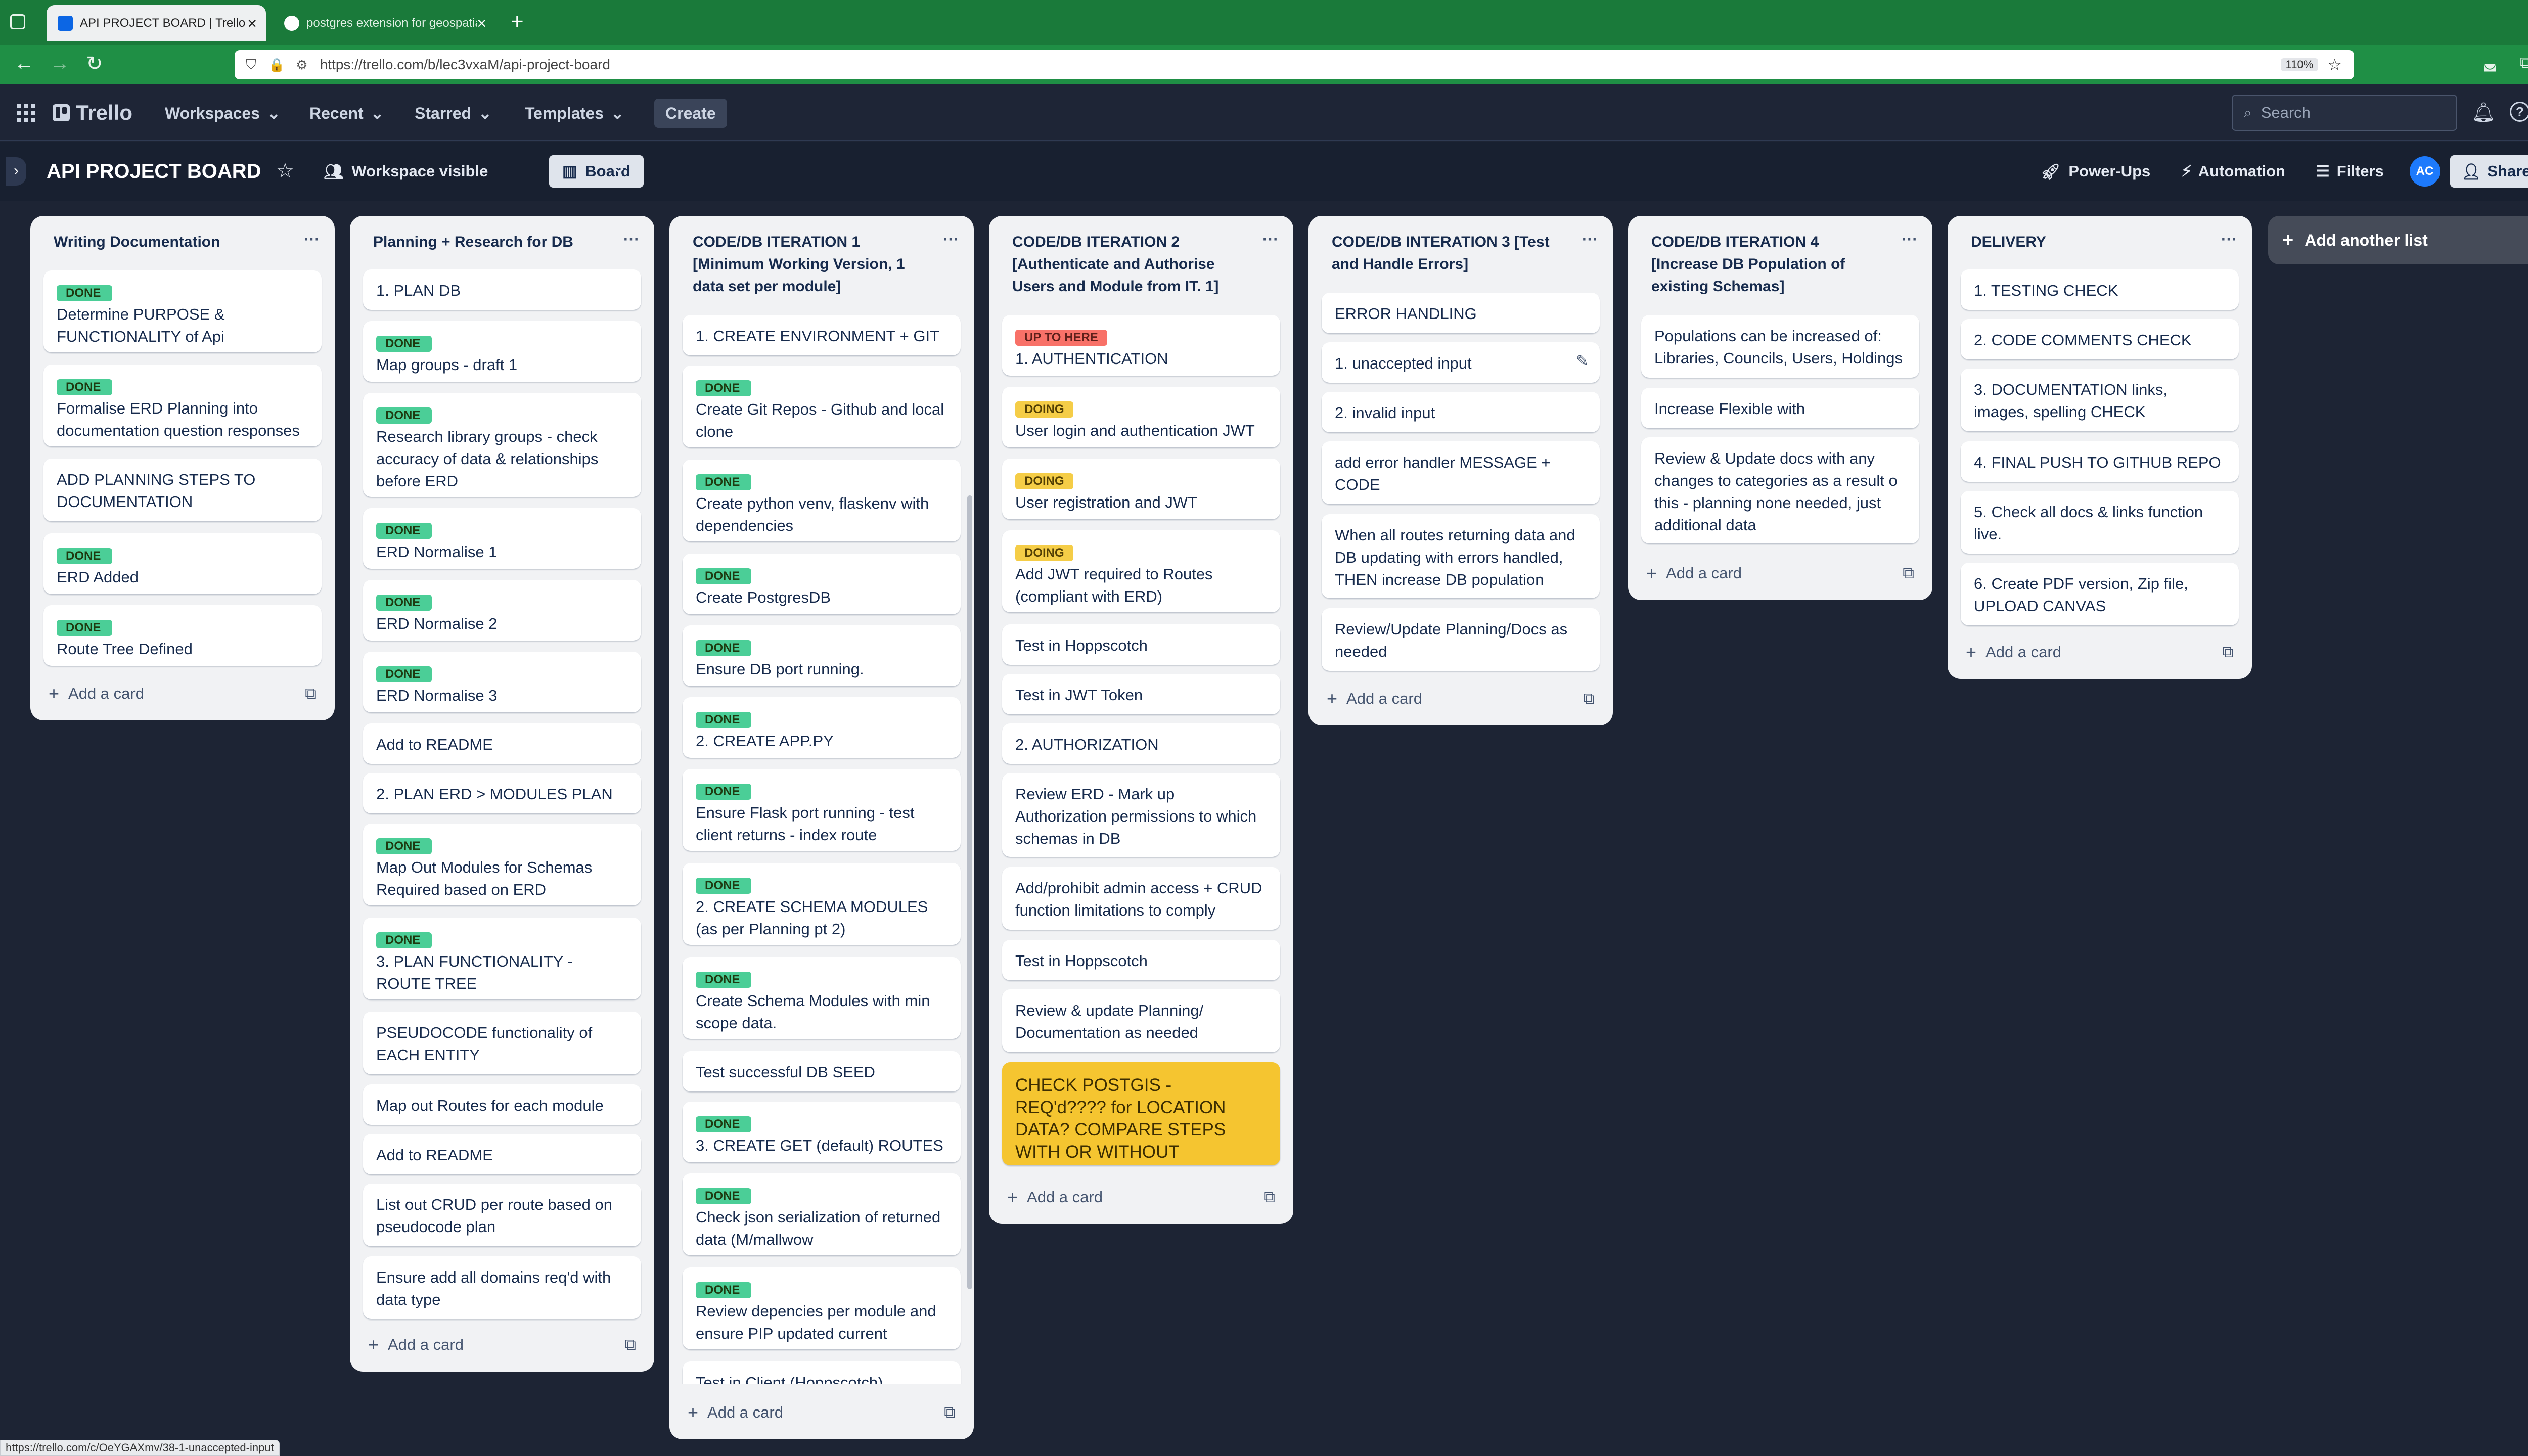 Image resolution: width=2528 pixels, height=1456 pixels. Describe the element at coordinates (502, 289) in the screenshot. I see `list-card: 1. PLAN DB` at that location.